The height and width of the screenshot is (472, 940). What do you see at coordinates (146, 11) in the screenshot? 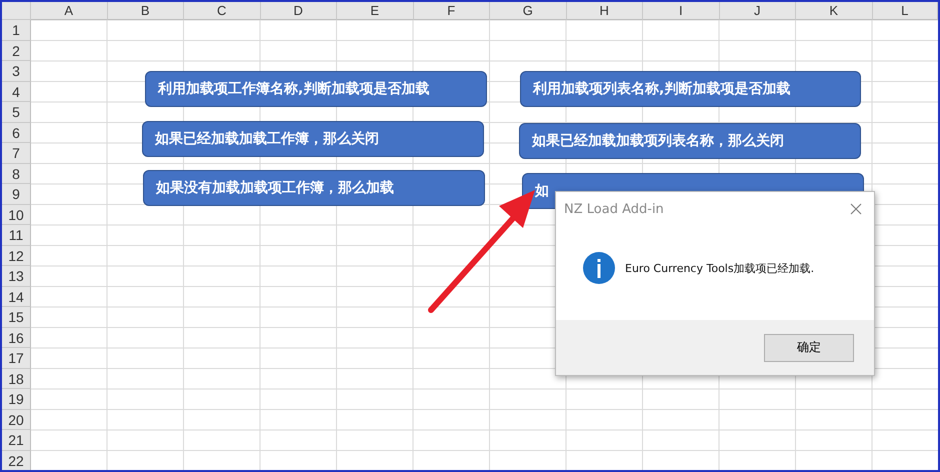
I see `column-header: B` at bounding box center [146, 11].